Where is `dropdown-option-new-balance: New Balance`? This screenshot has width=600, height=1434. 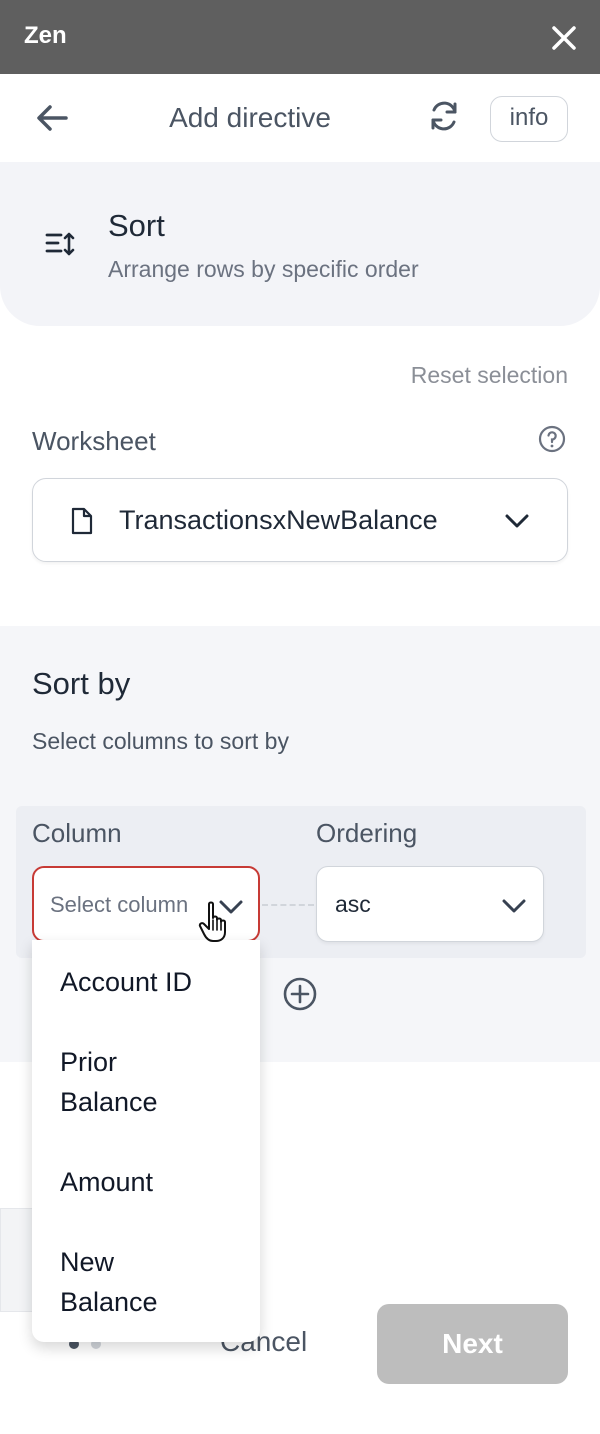 dropdown-option-new-balance: New Balance is located at coordinates (155, 1282).